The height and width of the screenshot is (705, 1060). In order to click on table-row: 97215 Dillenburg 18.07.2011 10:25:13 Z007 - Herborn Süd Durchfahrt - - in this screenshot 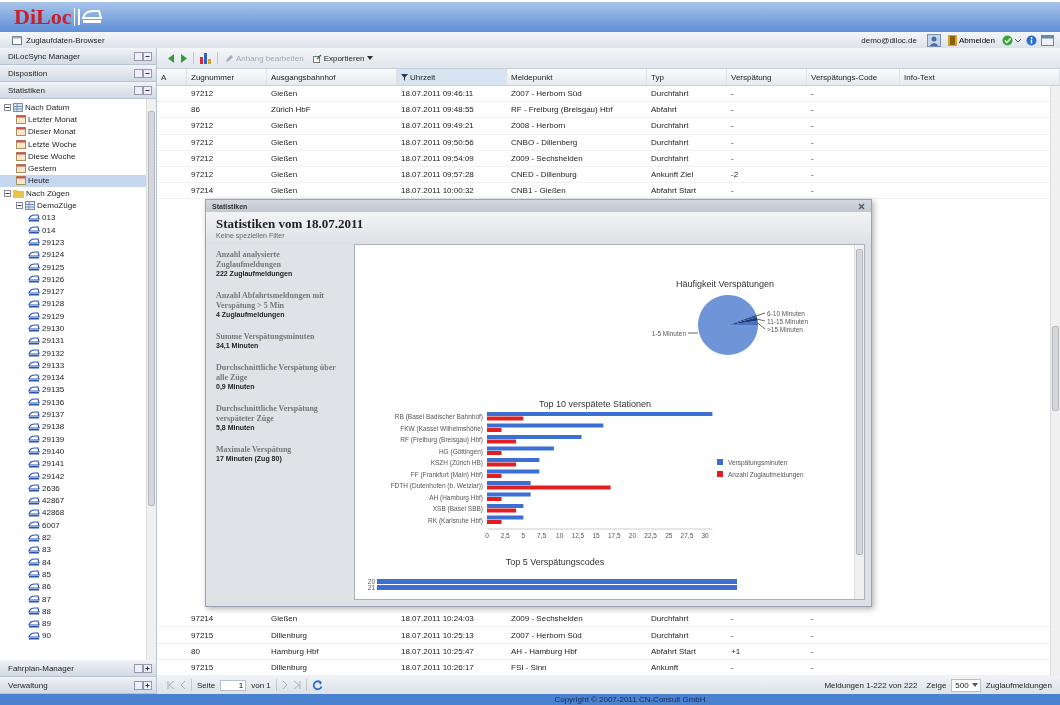, I will do `click(603, 635)`.